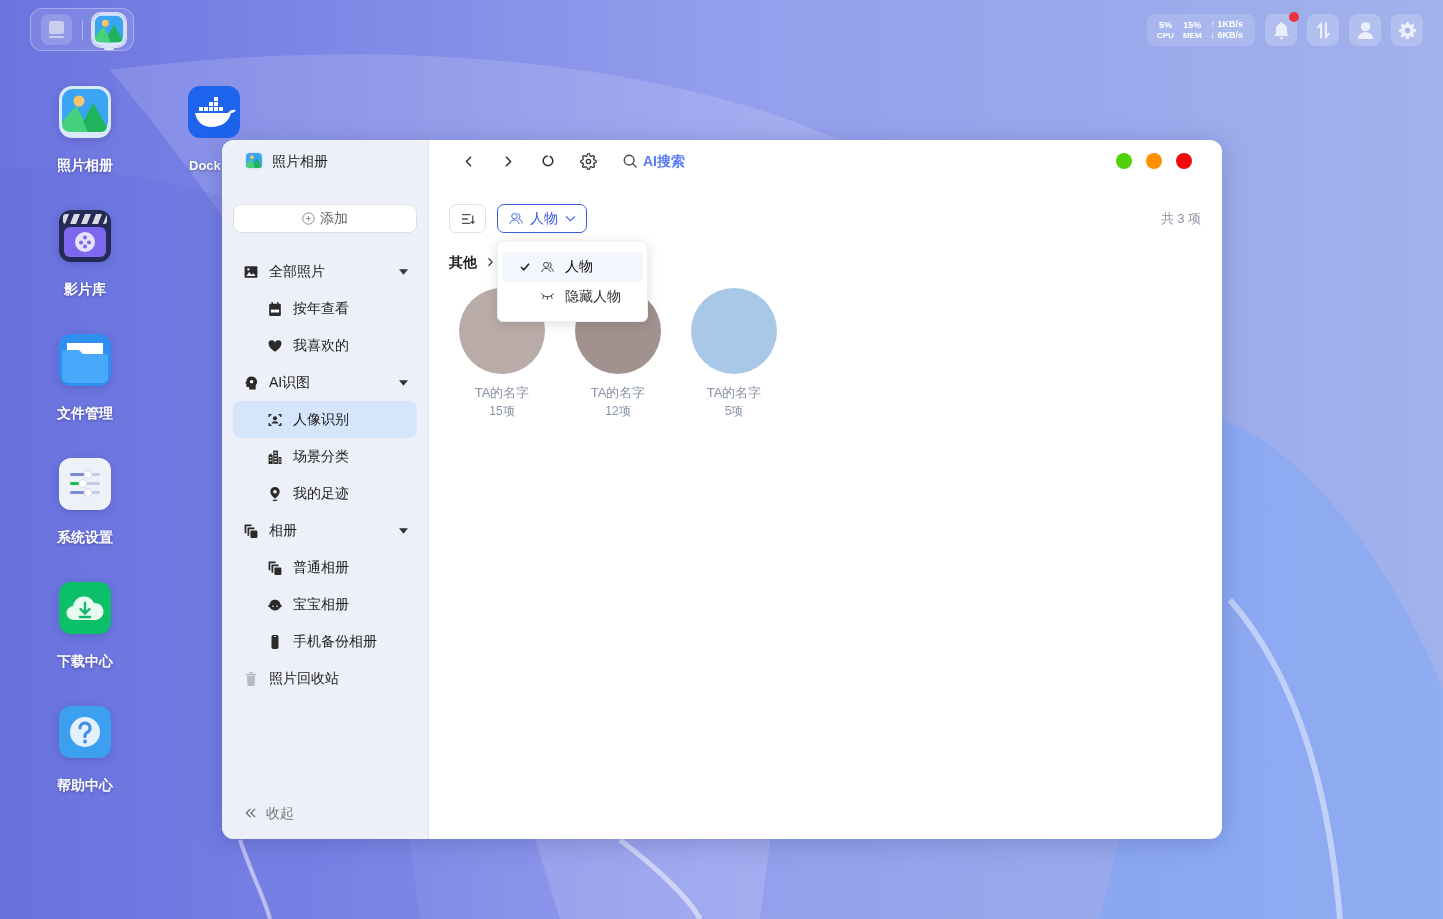 This screenshot has width=1443, height=919. What do you see at coordinates (325, 271) in the screenshot?
I see `sidebar-item: 全部照片` at bounding box center [325, 271].